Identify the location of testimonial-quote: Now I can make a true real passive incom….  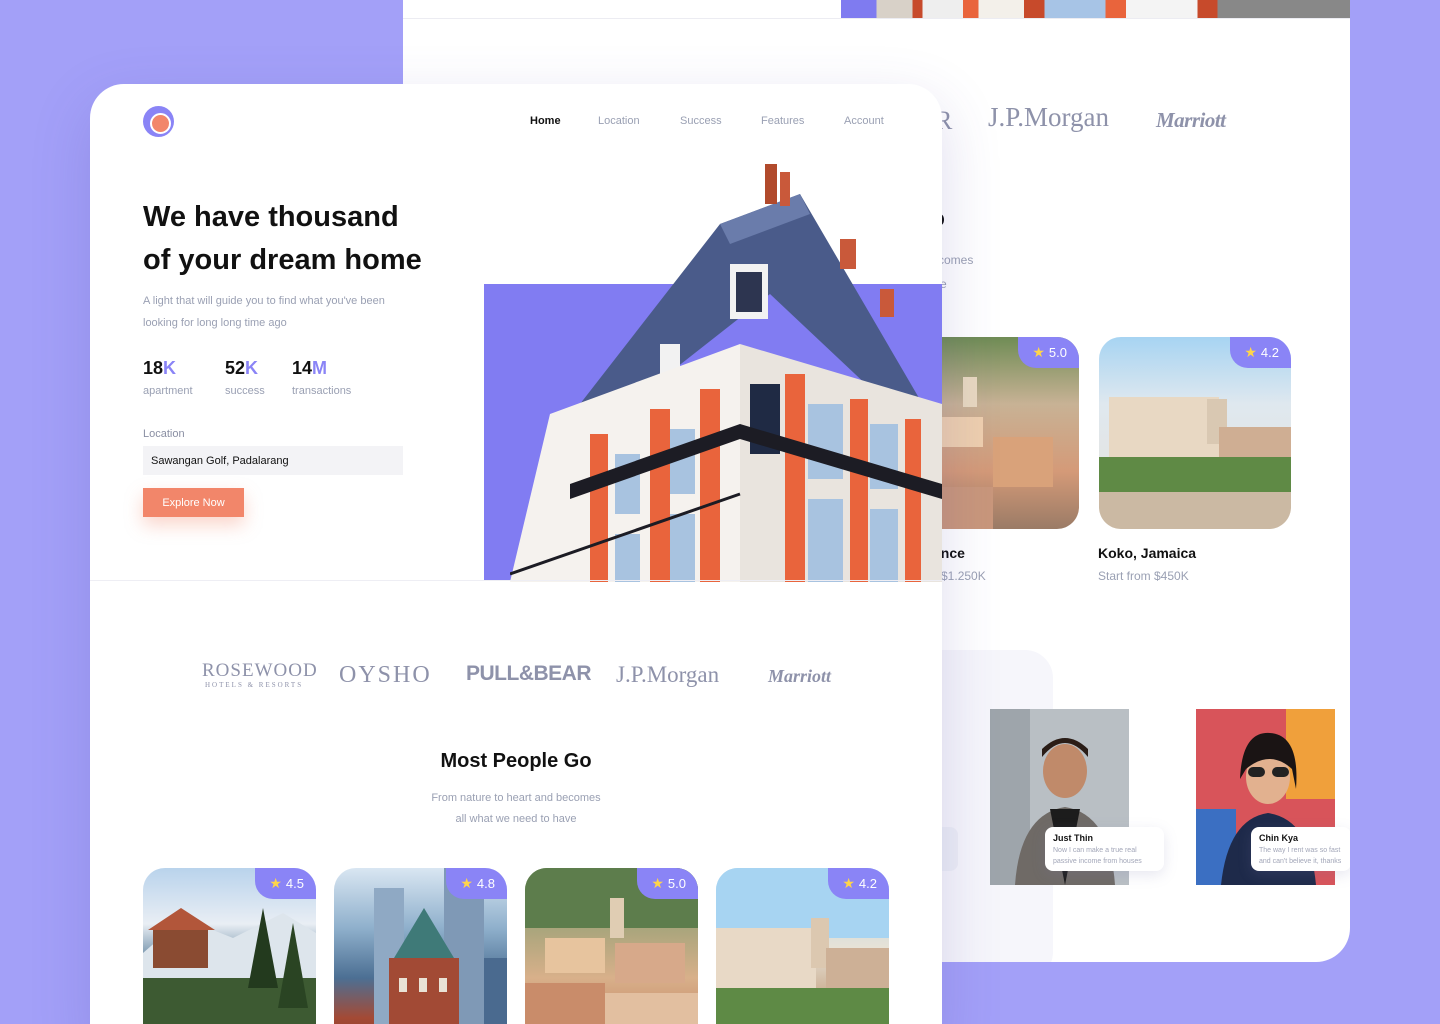
(1097, 856).